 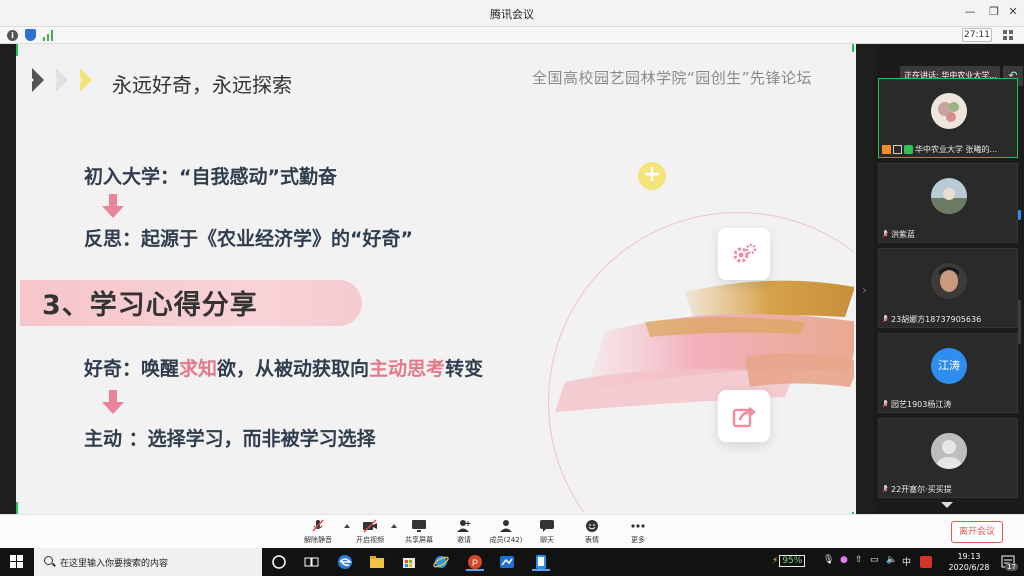 I want to click on chat-icon, so click(x=547, y=526).